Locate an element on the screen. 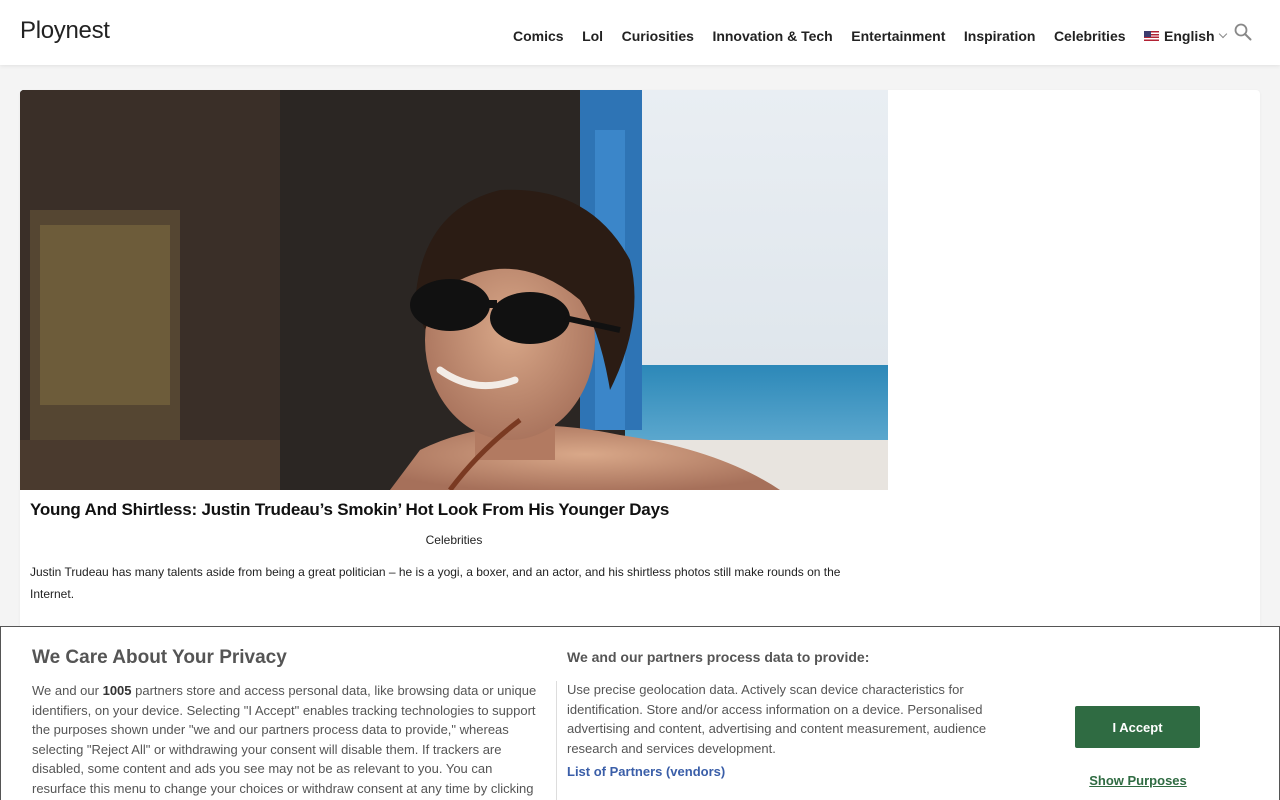 The width and height of the screenshot is (1280, 800). nav-item-innovation-tech: Innovation & Tech is located at coordinates (772, 36).